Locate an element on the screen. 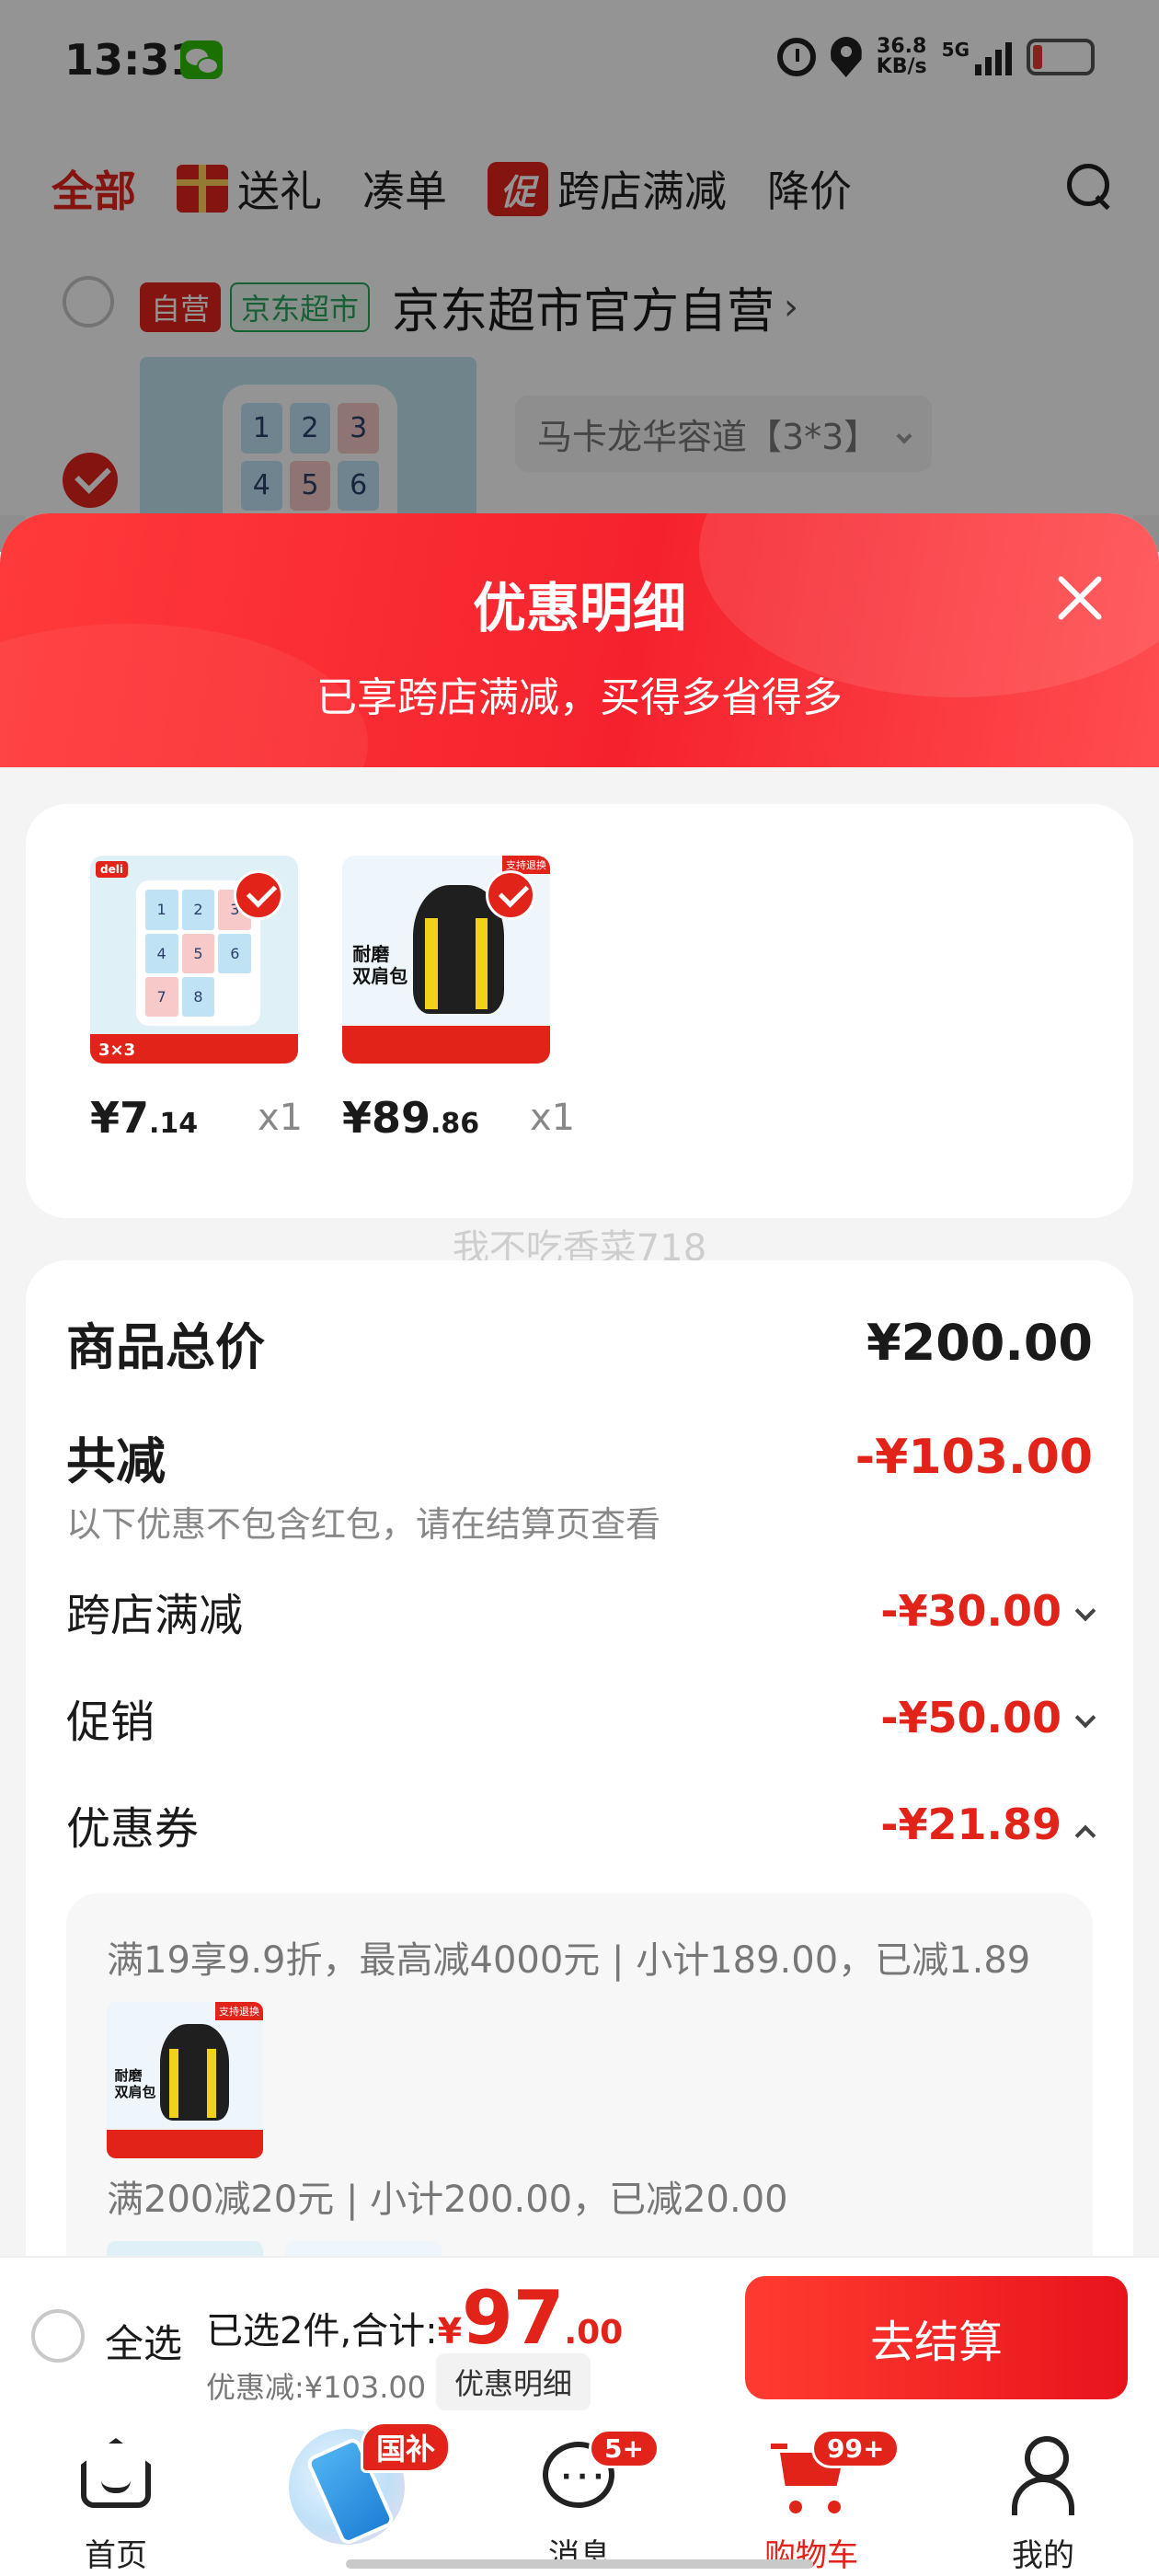  coupon-label: 优惠券 is located at coordinates (133, 1829).